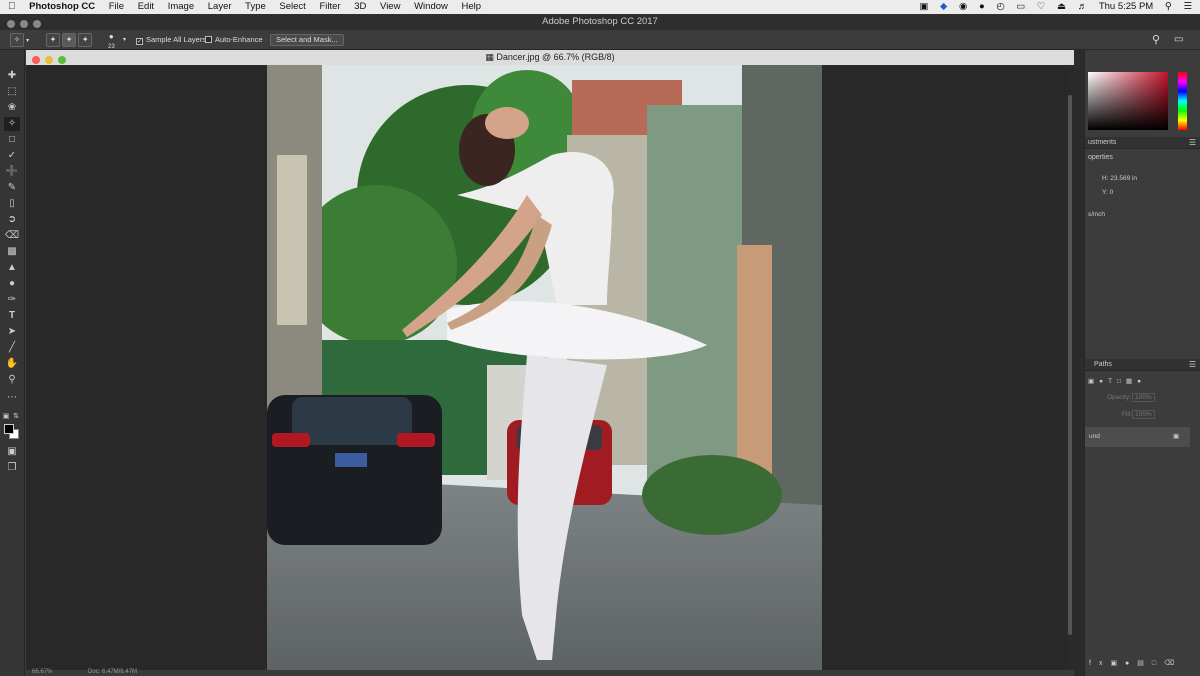 Image resolution: width=1200 pixels, height=676 pixels. What do you see at coordinates (1102, 142) in the screenshot?
I see `adjustments-label: ustments` at bounding box center [1102, 142].